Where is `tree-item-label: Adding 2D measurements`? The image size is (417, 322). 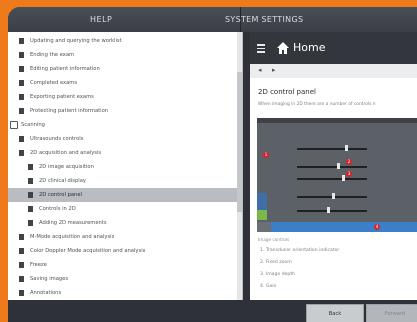 tree-item-label: Adding 2D measurements is located at coordinates (73, 223).